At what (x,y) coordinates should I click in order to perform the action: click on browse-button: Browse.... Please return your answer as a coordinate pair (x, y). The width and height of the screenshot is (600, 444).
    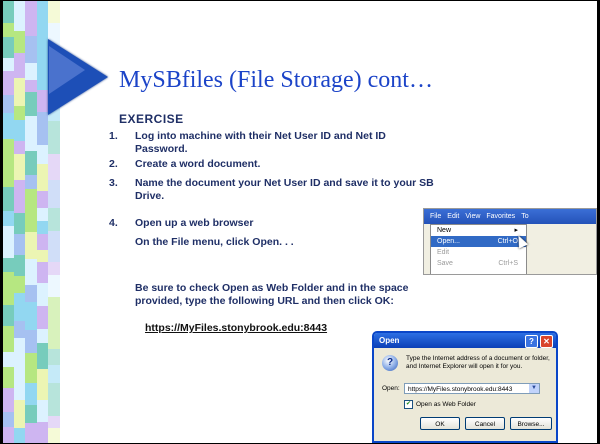
    Looking at the image, I should click on (531, 423).